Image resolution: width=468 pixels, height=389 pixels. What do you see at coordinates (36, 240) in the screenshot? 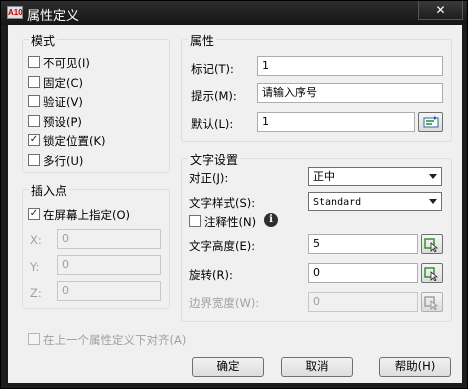
I see `x-label: X:` at bounding box center [36, 240].